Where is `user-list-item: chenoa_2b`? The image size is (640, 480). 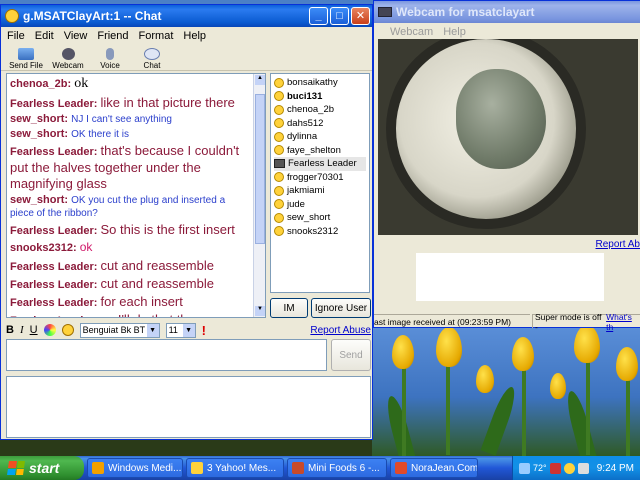
user-list-item: chenoa_2b is located at coordinates (320, 110).